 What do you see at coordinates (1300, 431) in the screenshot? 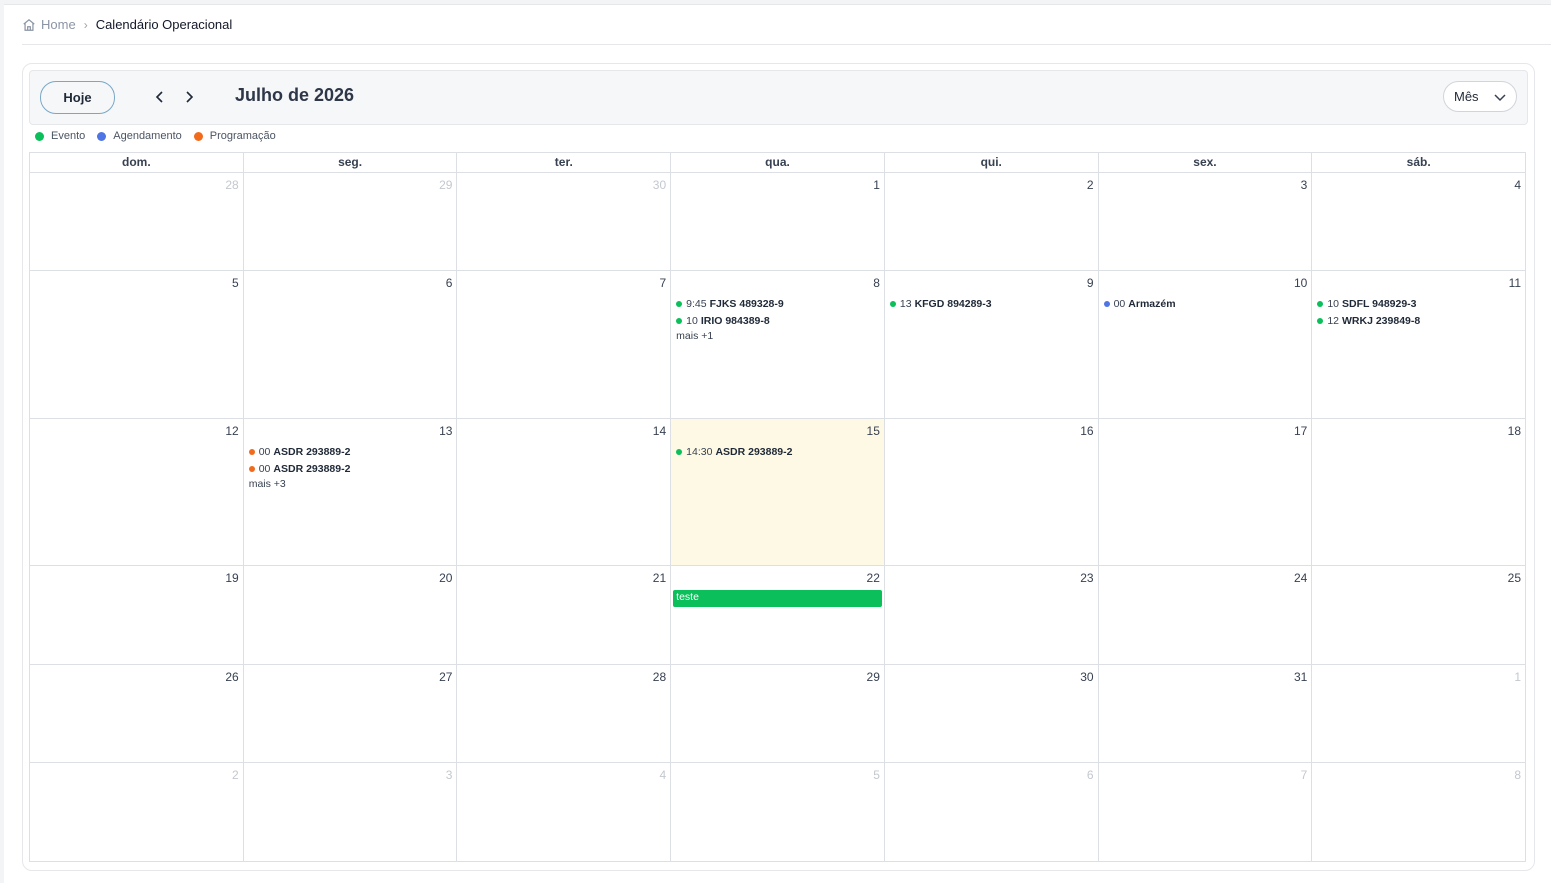
I see `day-number: 17` at bounding box center [1300, 431].